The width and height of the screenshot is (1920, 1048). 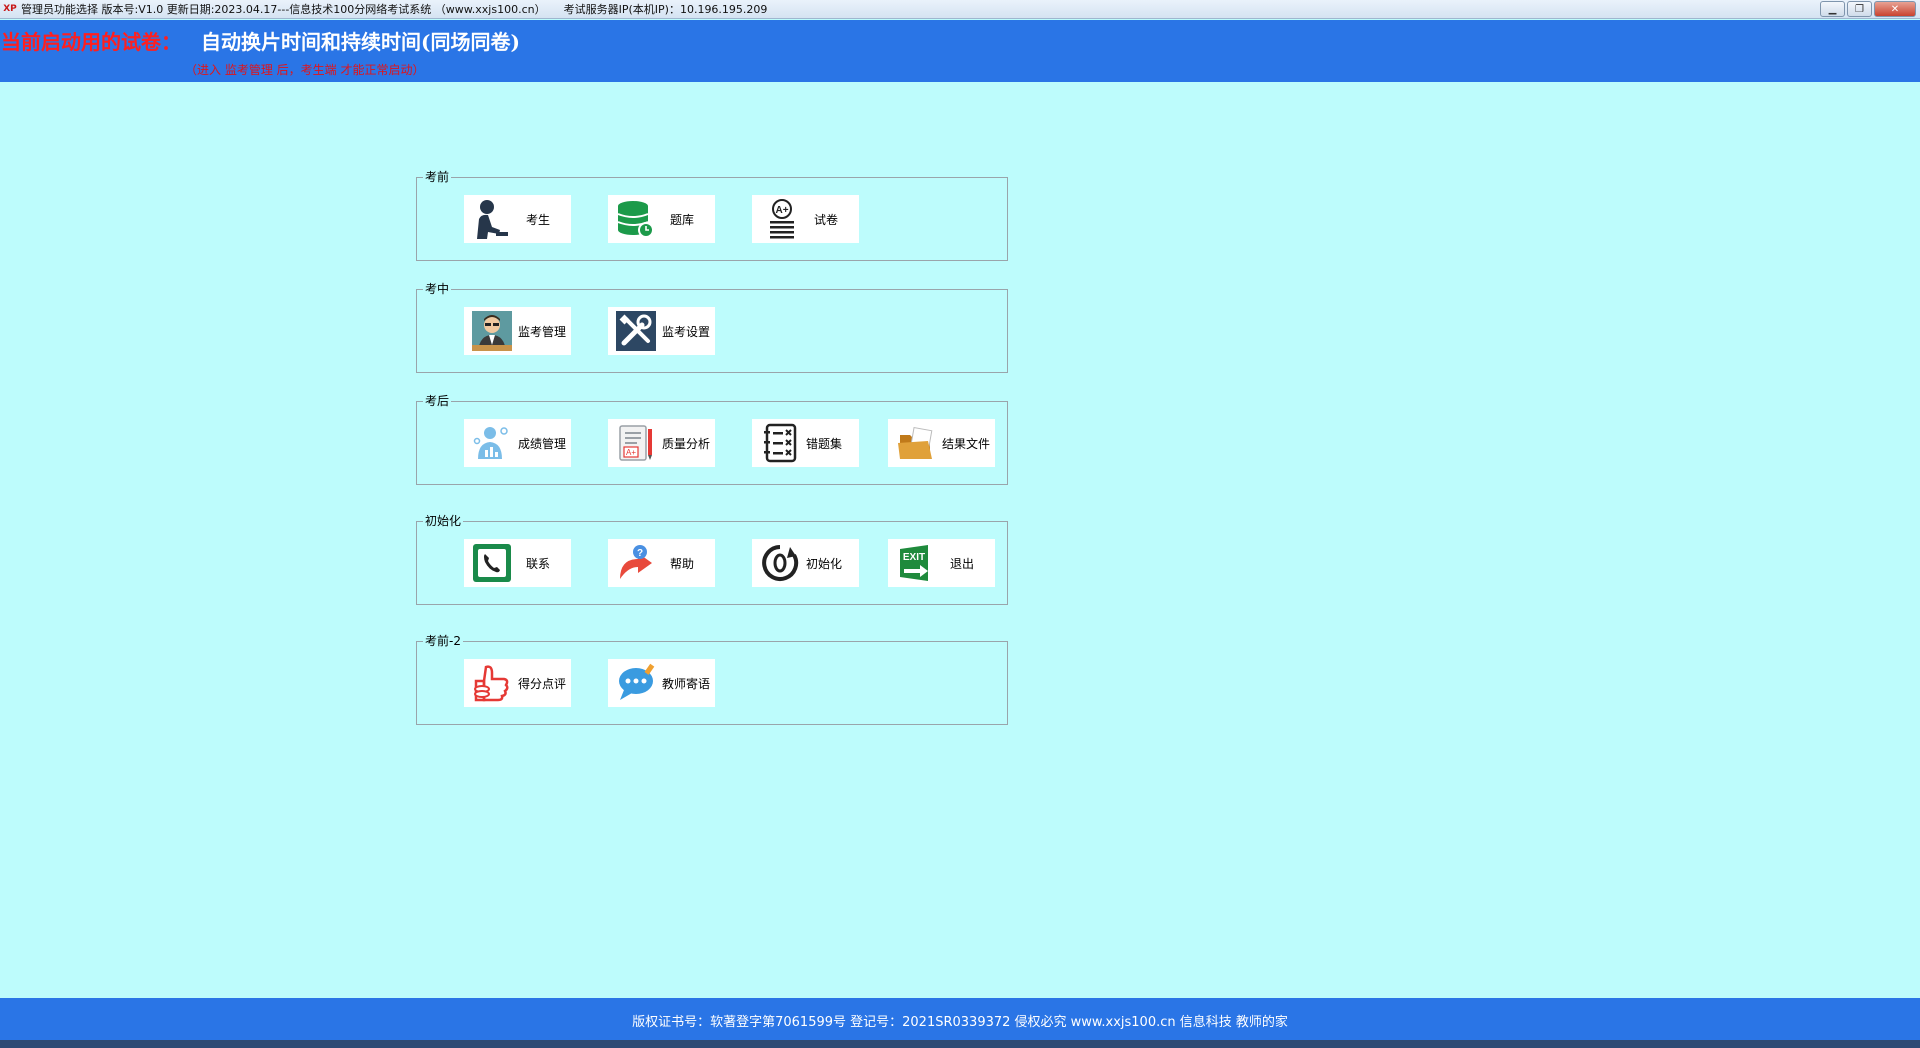 I want to click on tile-contact: 联系, so click(x=517, y=563).